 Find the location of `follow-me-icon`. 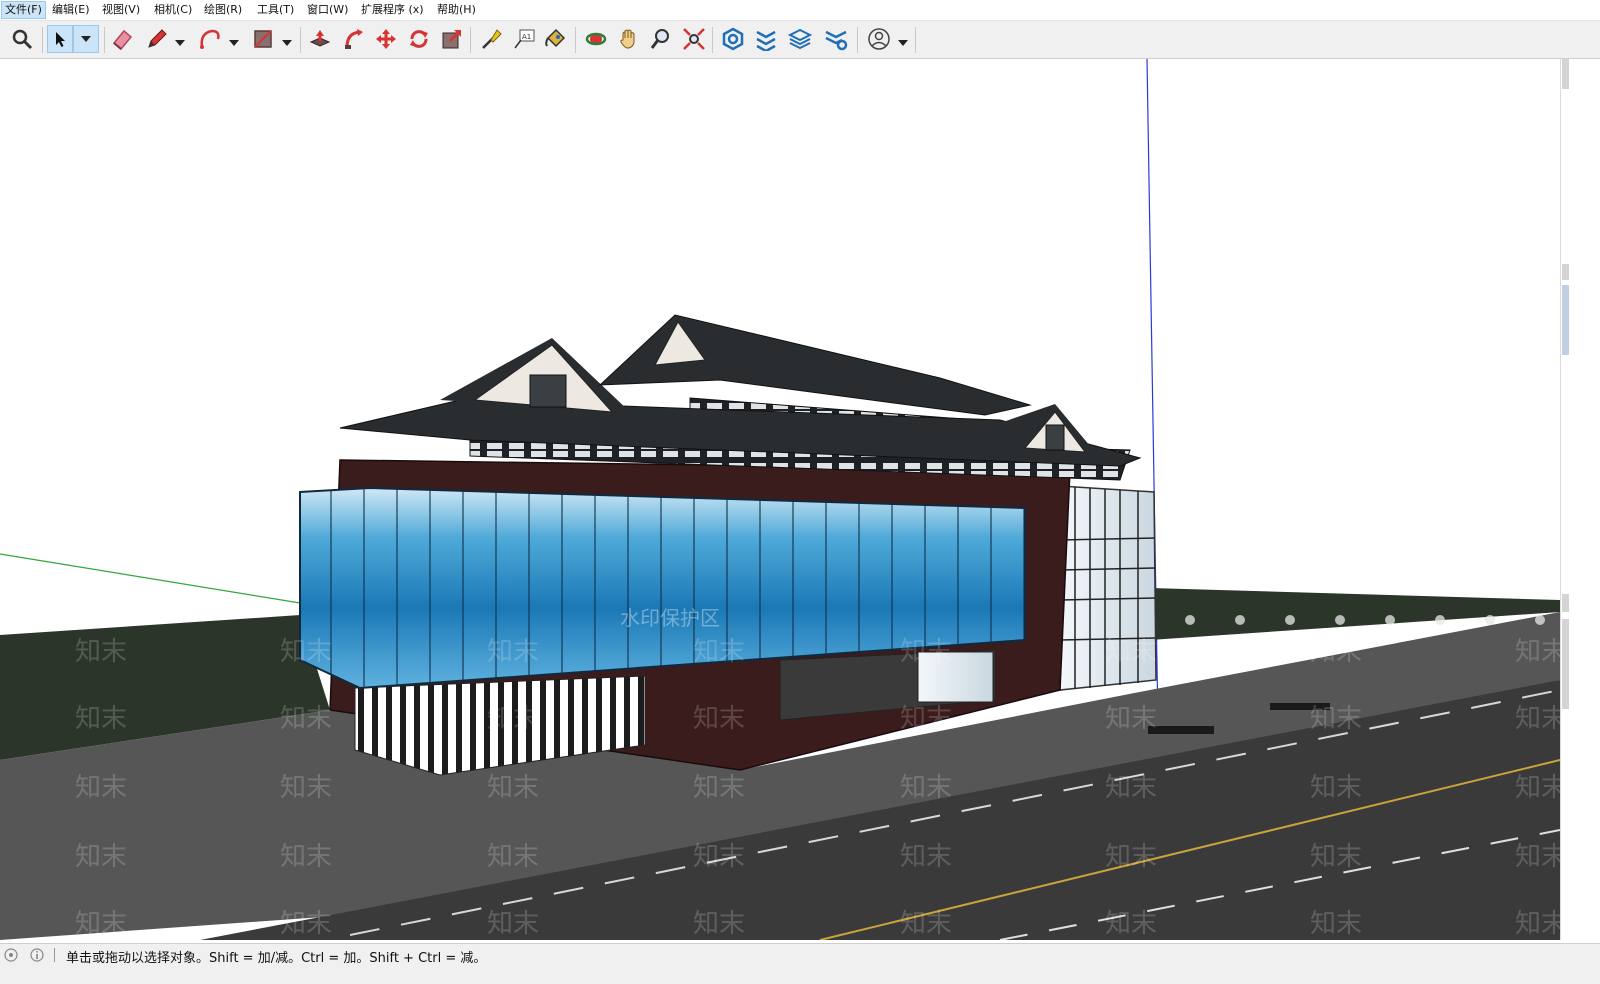

follow-me-icon is located at coordinates (354, 39).